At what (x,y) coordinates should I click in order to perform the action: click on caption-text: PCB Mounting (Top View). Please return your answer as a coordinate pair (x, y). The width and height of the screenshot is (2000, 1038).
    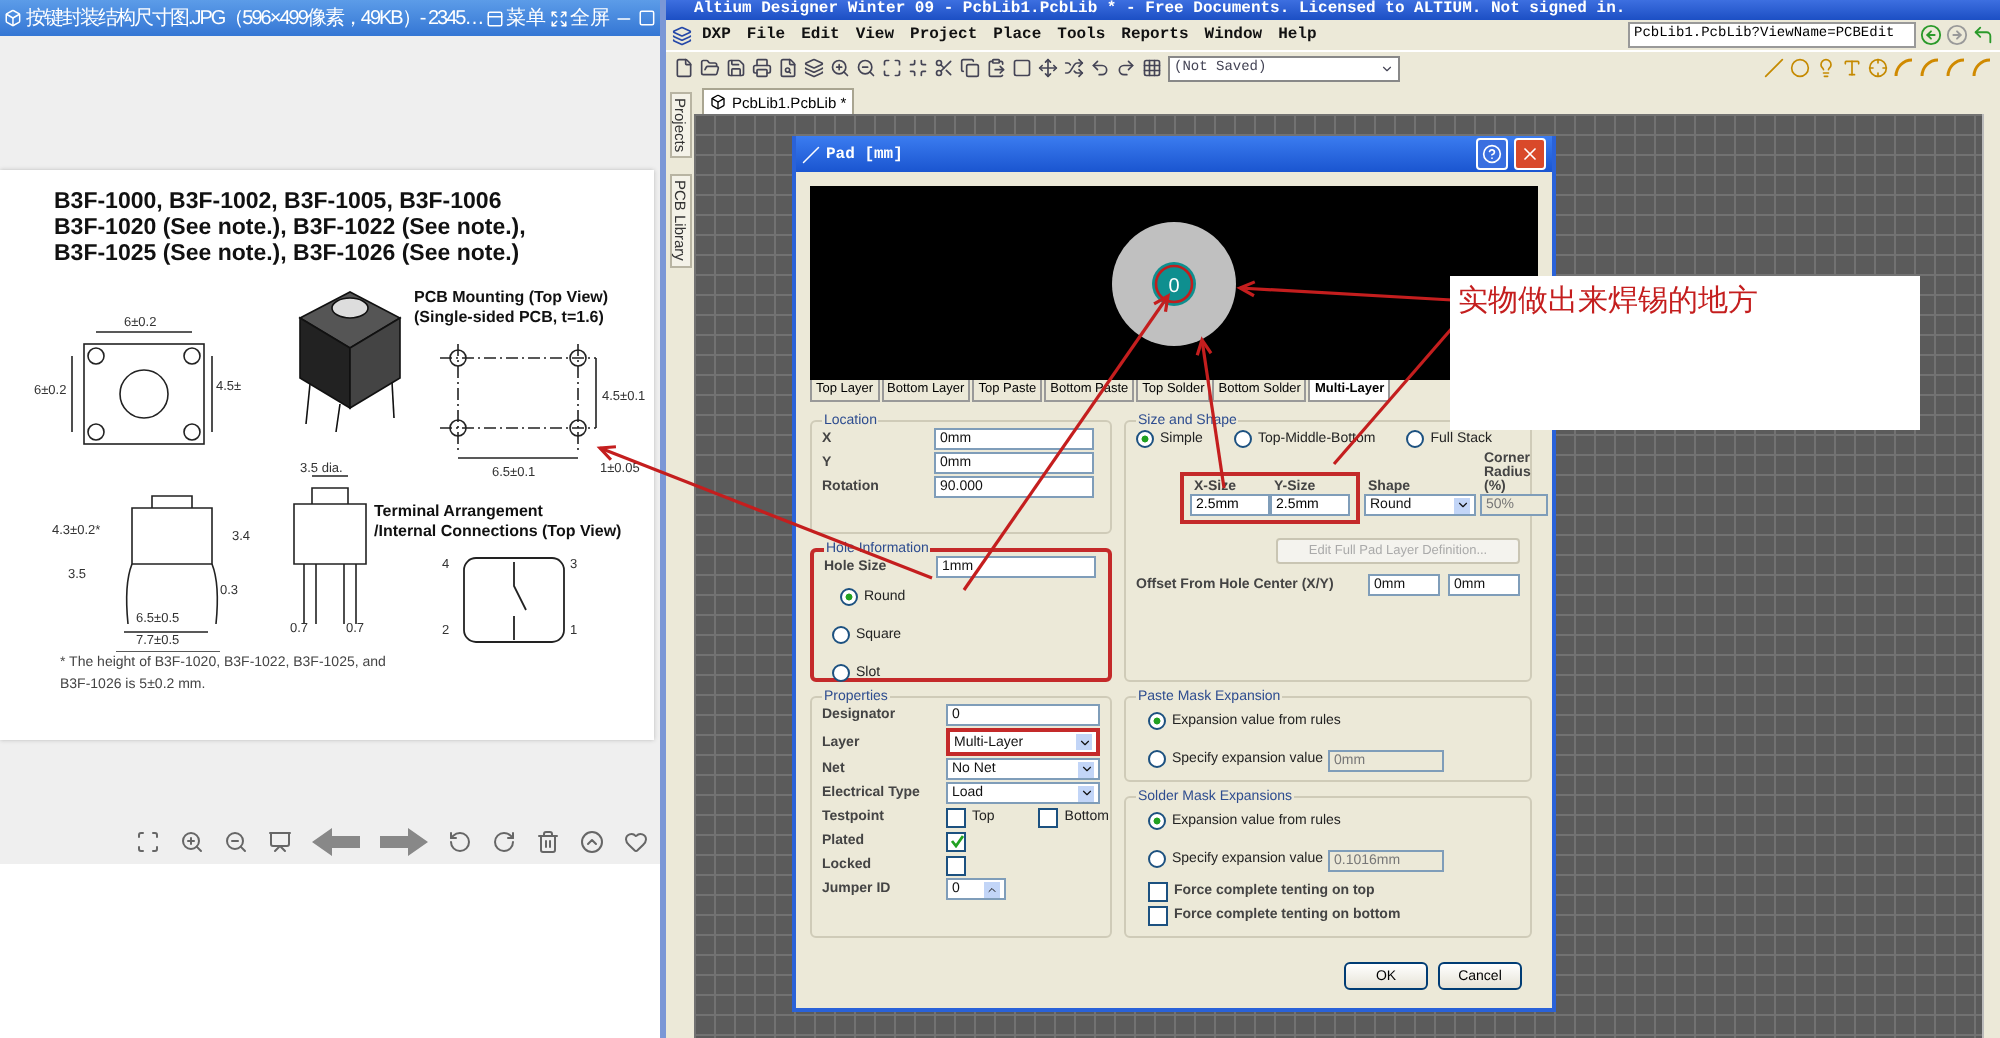
    Looking at the image, I should click on (511, 297).